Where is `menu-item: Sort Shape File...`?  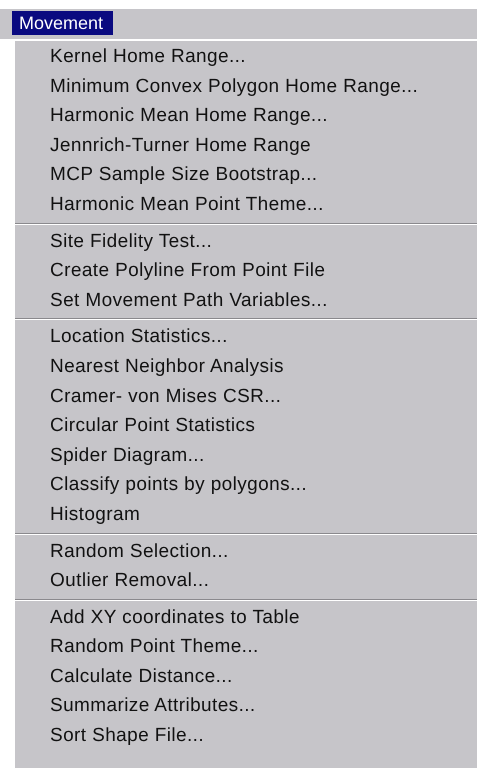 menu-item: Sort Shape File... is located at coordinates (246, 736).